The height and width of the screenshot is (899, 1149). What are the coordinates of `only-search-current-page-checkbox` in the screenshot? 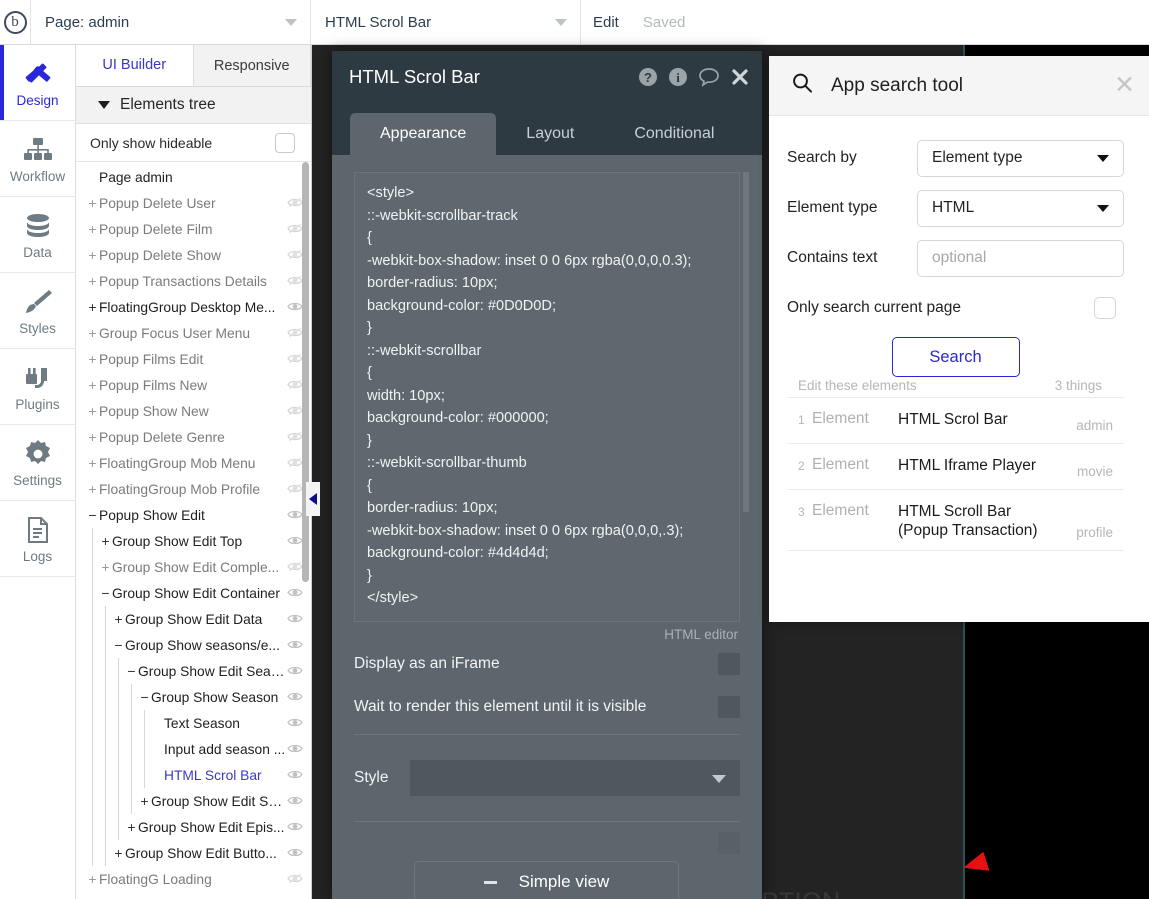 It's located at (1105, 308).